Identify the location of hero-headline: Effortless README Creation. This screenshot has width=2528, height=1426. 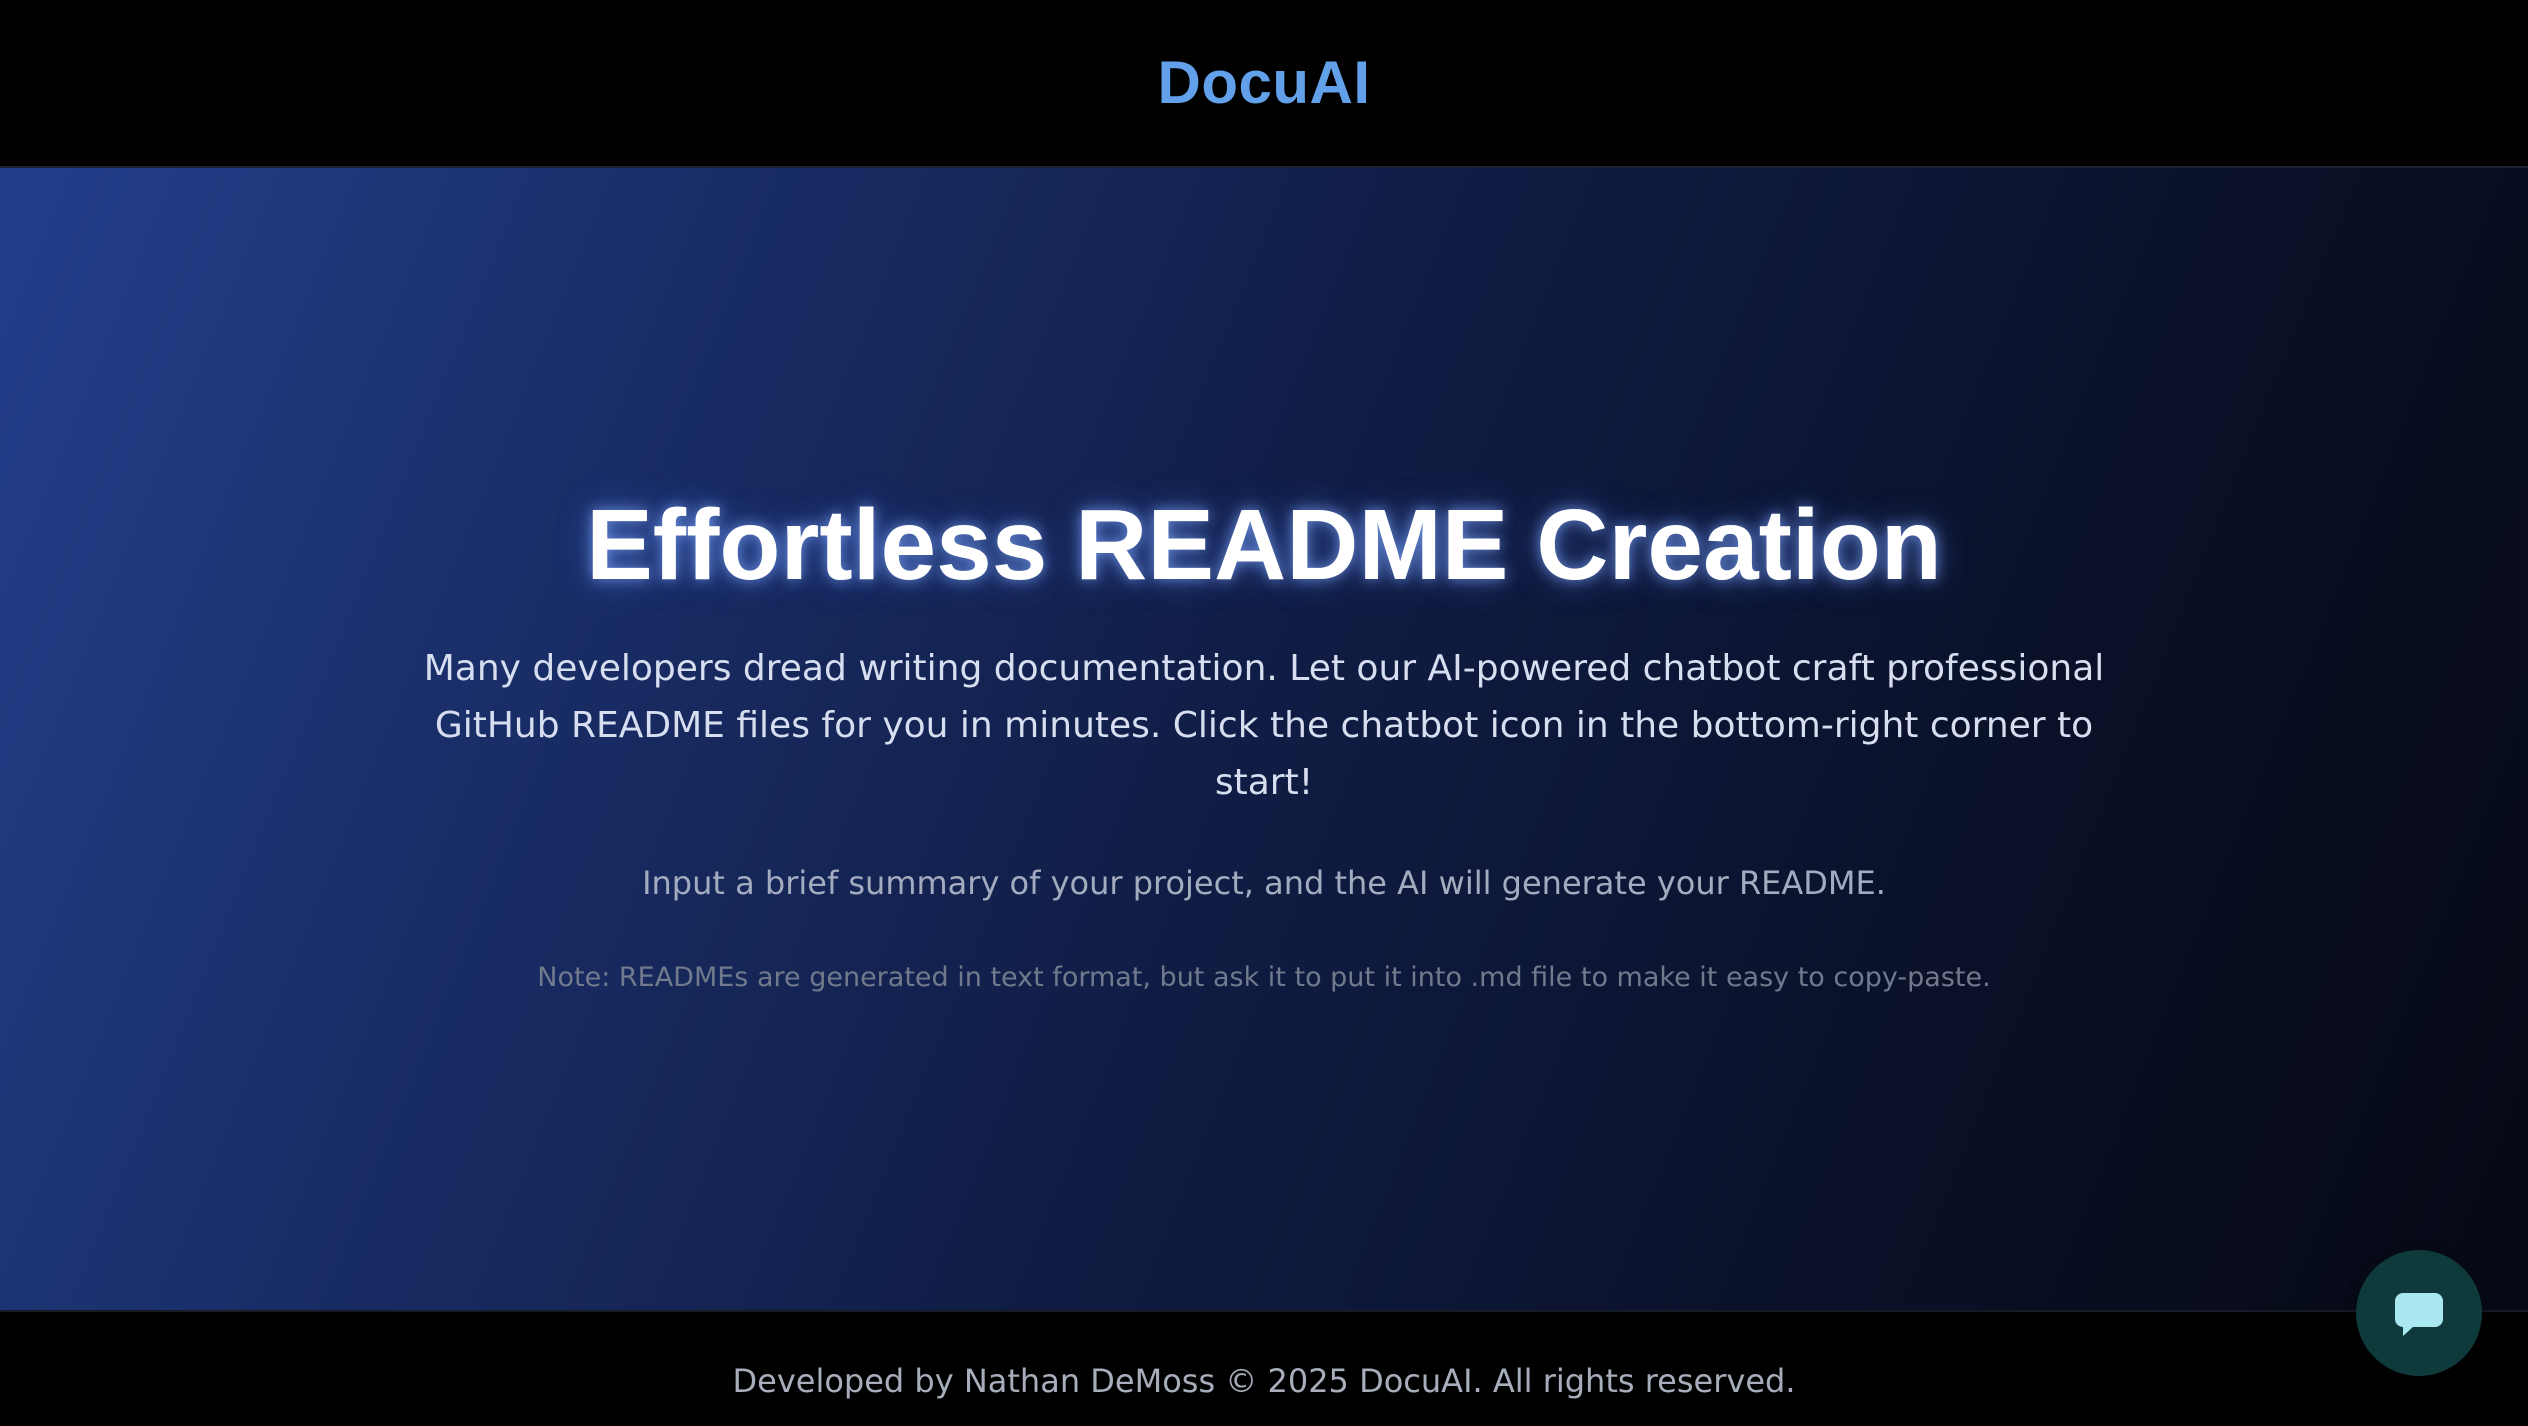
(1264, 545).